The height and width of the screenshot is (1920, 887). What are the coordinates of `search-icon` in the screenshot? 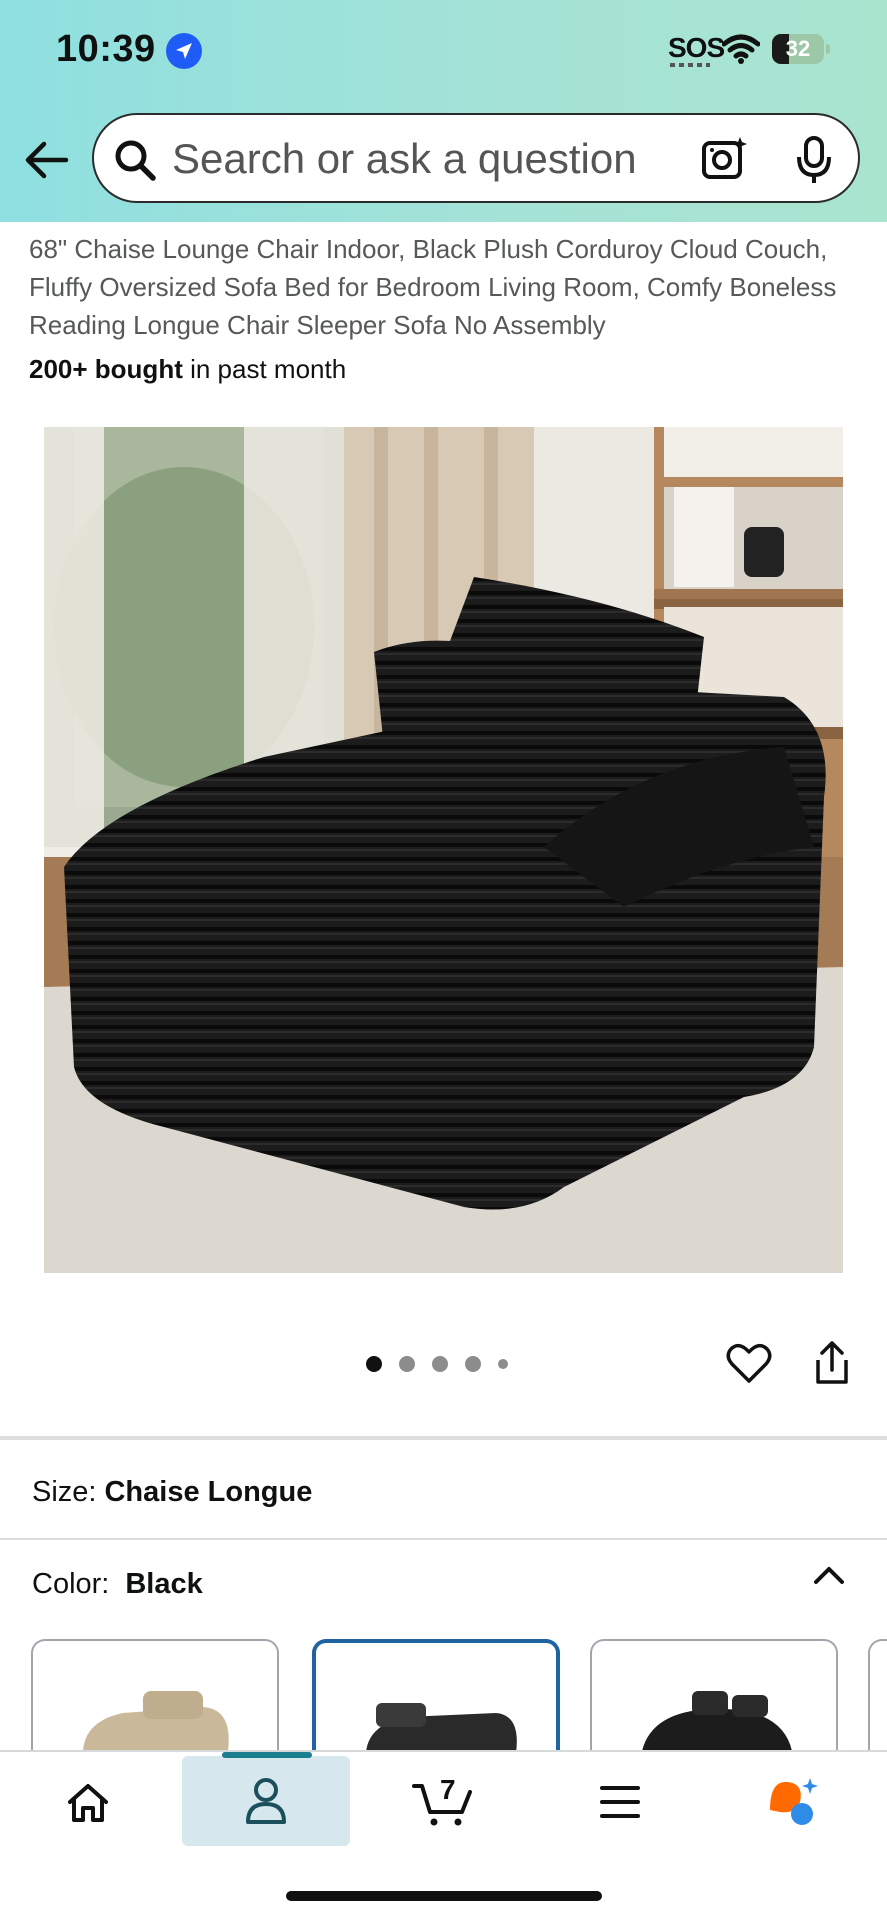 It's located at (135, 160).